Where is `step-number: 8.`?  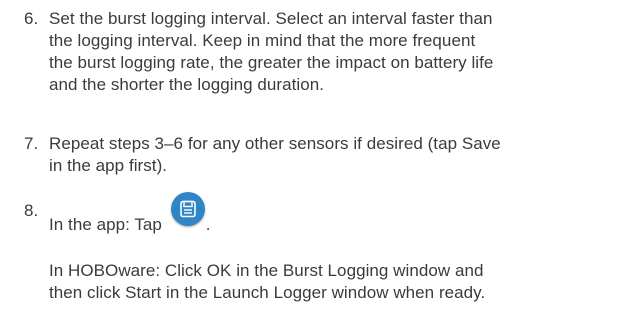 step-number: 8. is located at coordinates (31, 210).